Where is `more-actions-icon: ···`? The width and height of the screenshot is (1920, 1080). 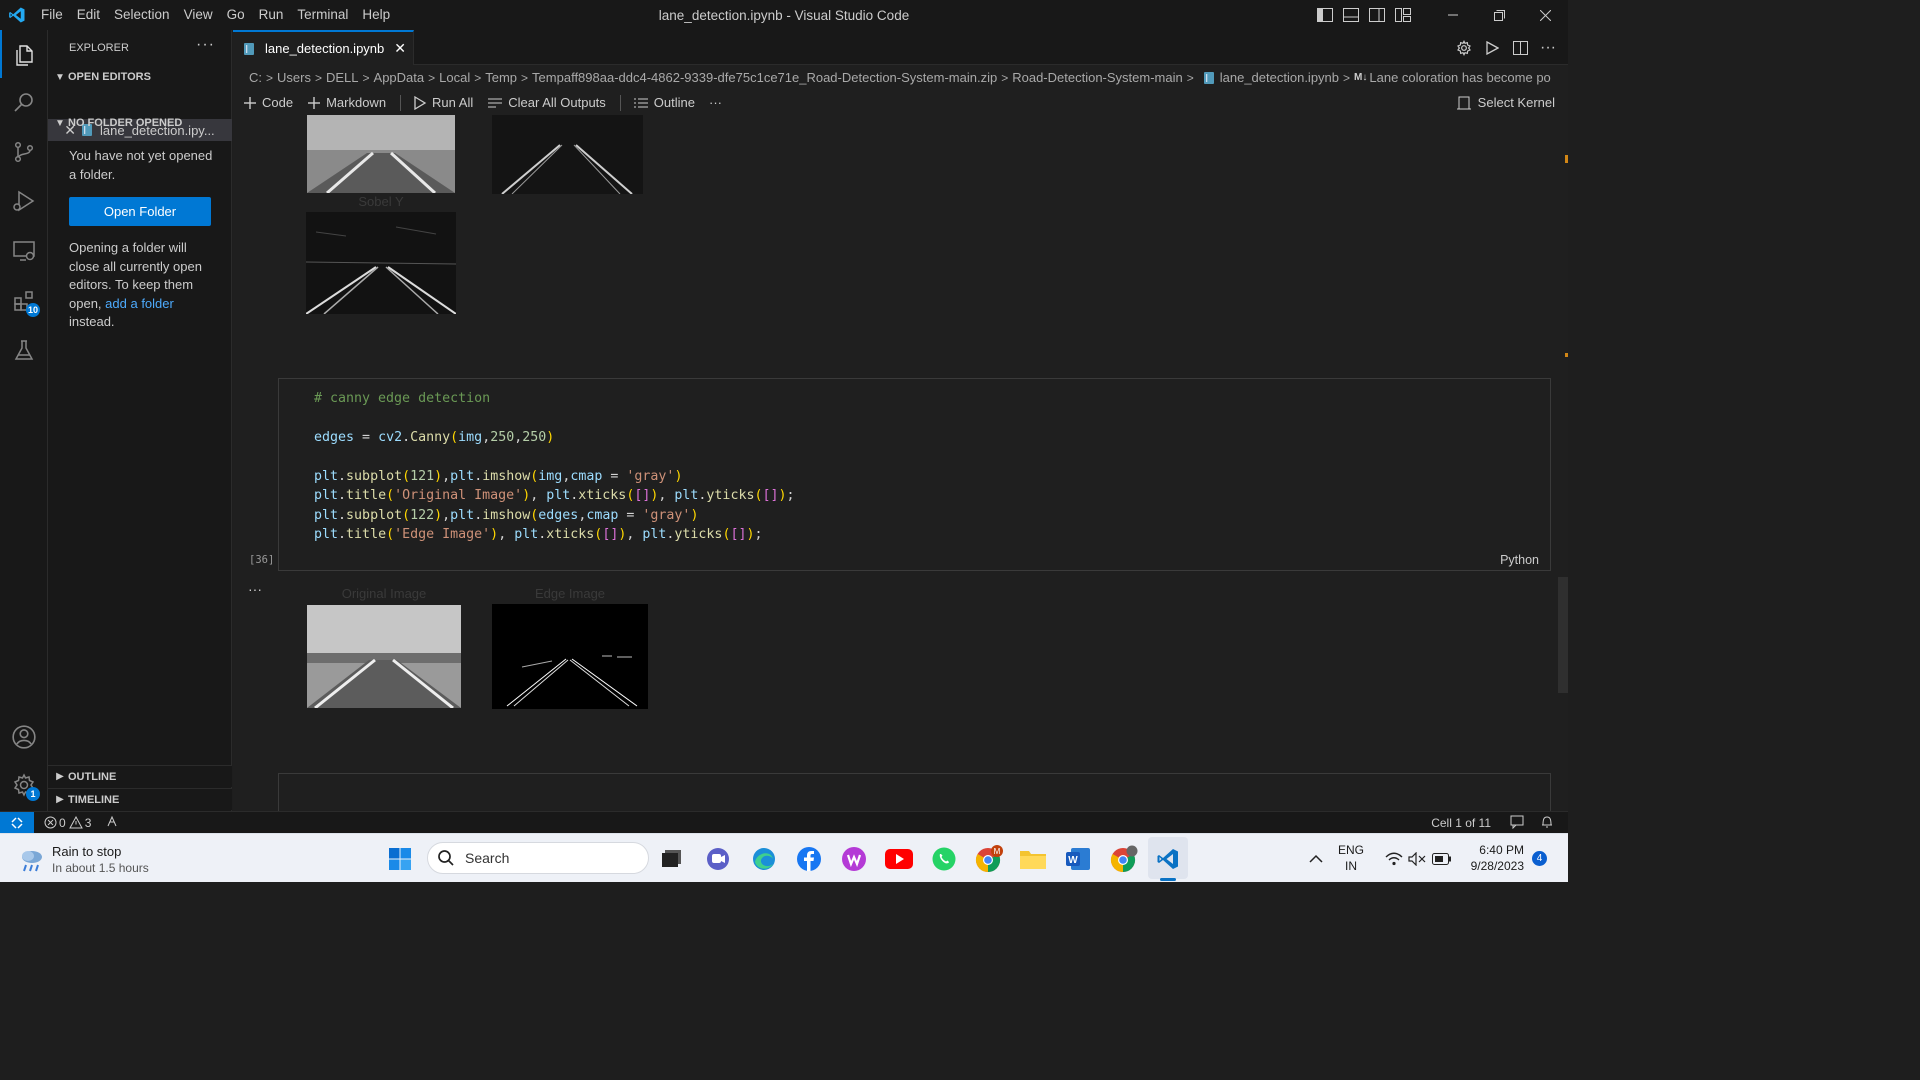
more-actions-icon: ··· is located at coordinates (1548, 48).